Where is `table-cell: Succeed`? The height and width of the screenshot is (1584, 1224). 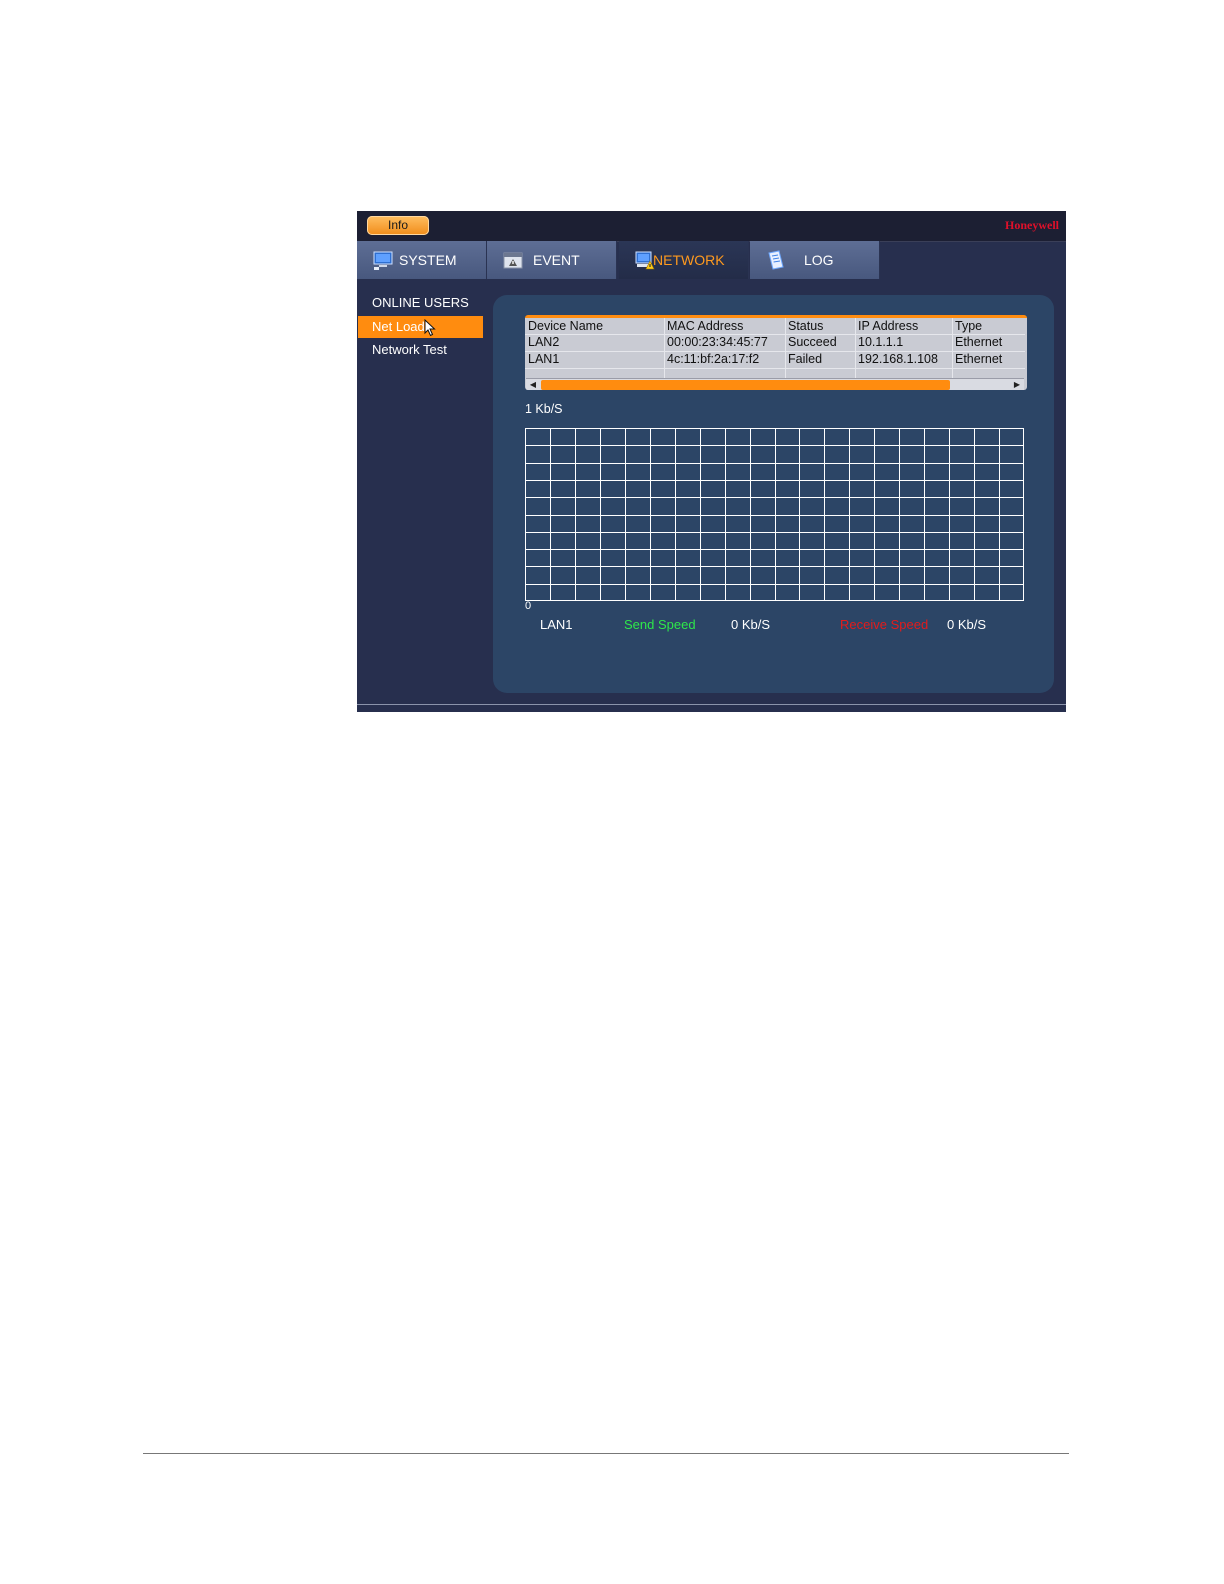
table-cell: Succeed is located at coordinates (812, 342).